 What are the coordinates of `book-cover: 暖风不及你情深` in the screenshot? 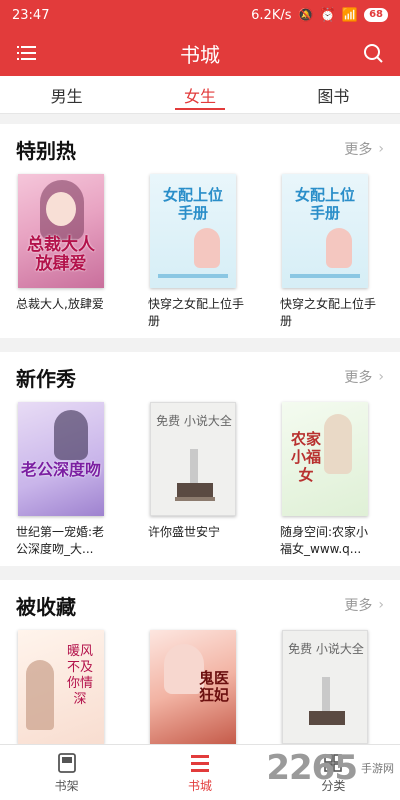 It's located at (61, 687).